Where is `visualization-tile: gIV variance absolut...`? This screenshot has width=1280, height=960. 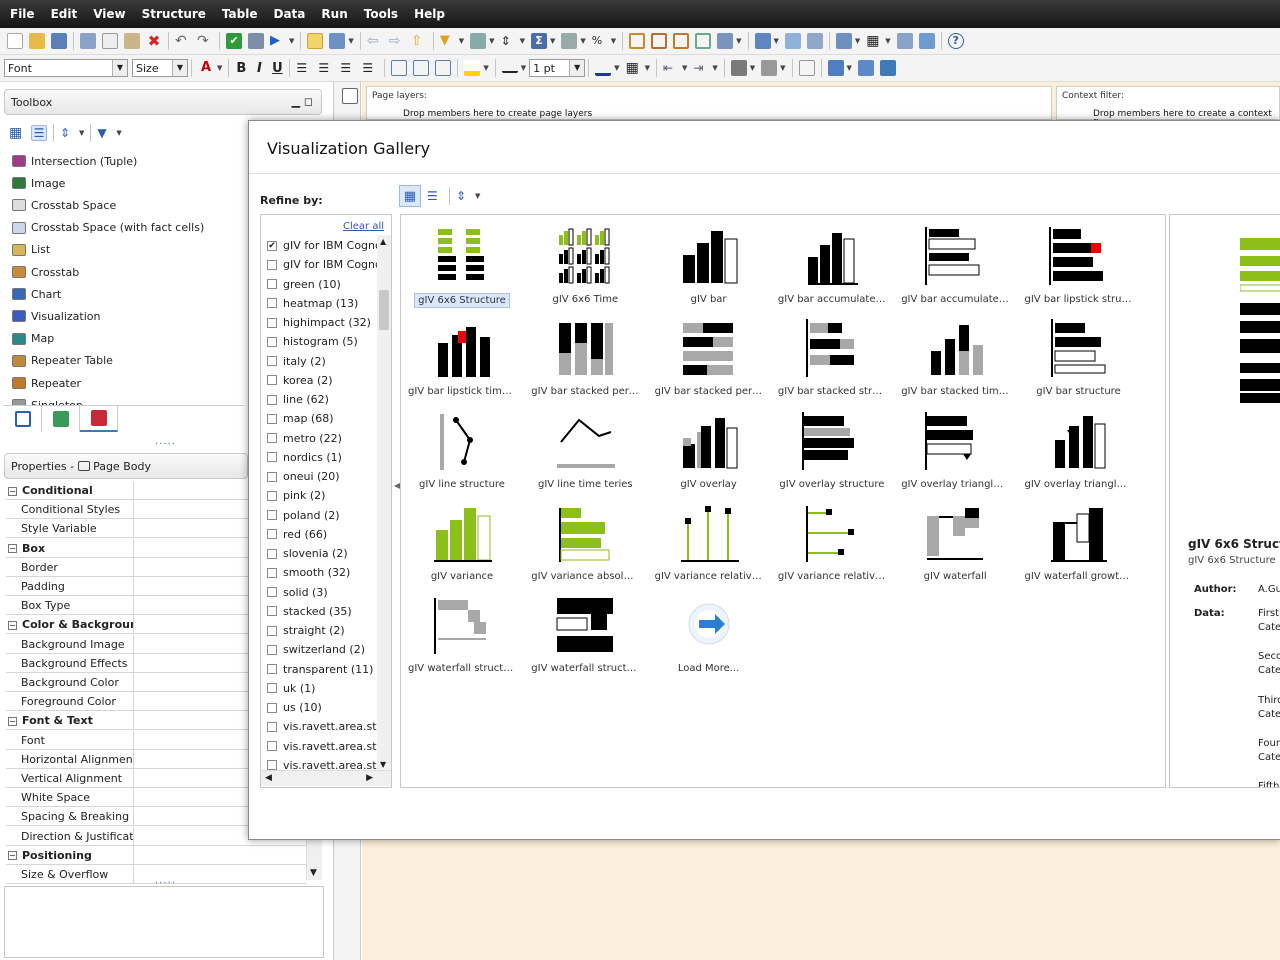
visualization-tile: gIV variance absolut... is located at coordinates (585, 545).